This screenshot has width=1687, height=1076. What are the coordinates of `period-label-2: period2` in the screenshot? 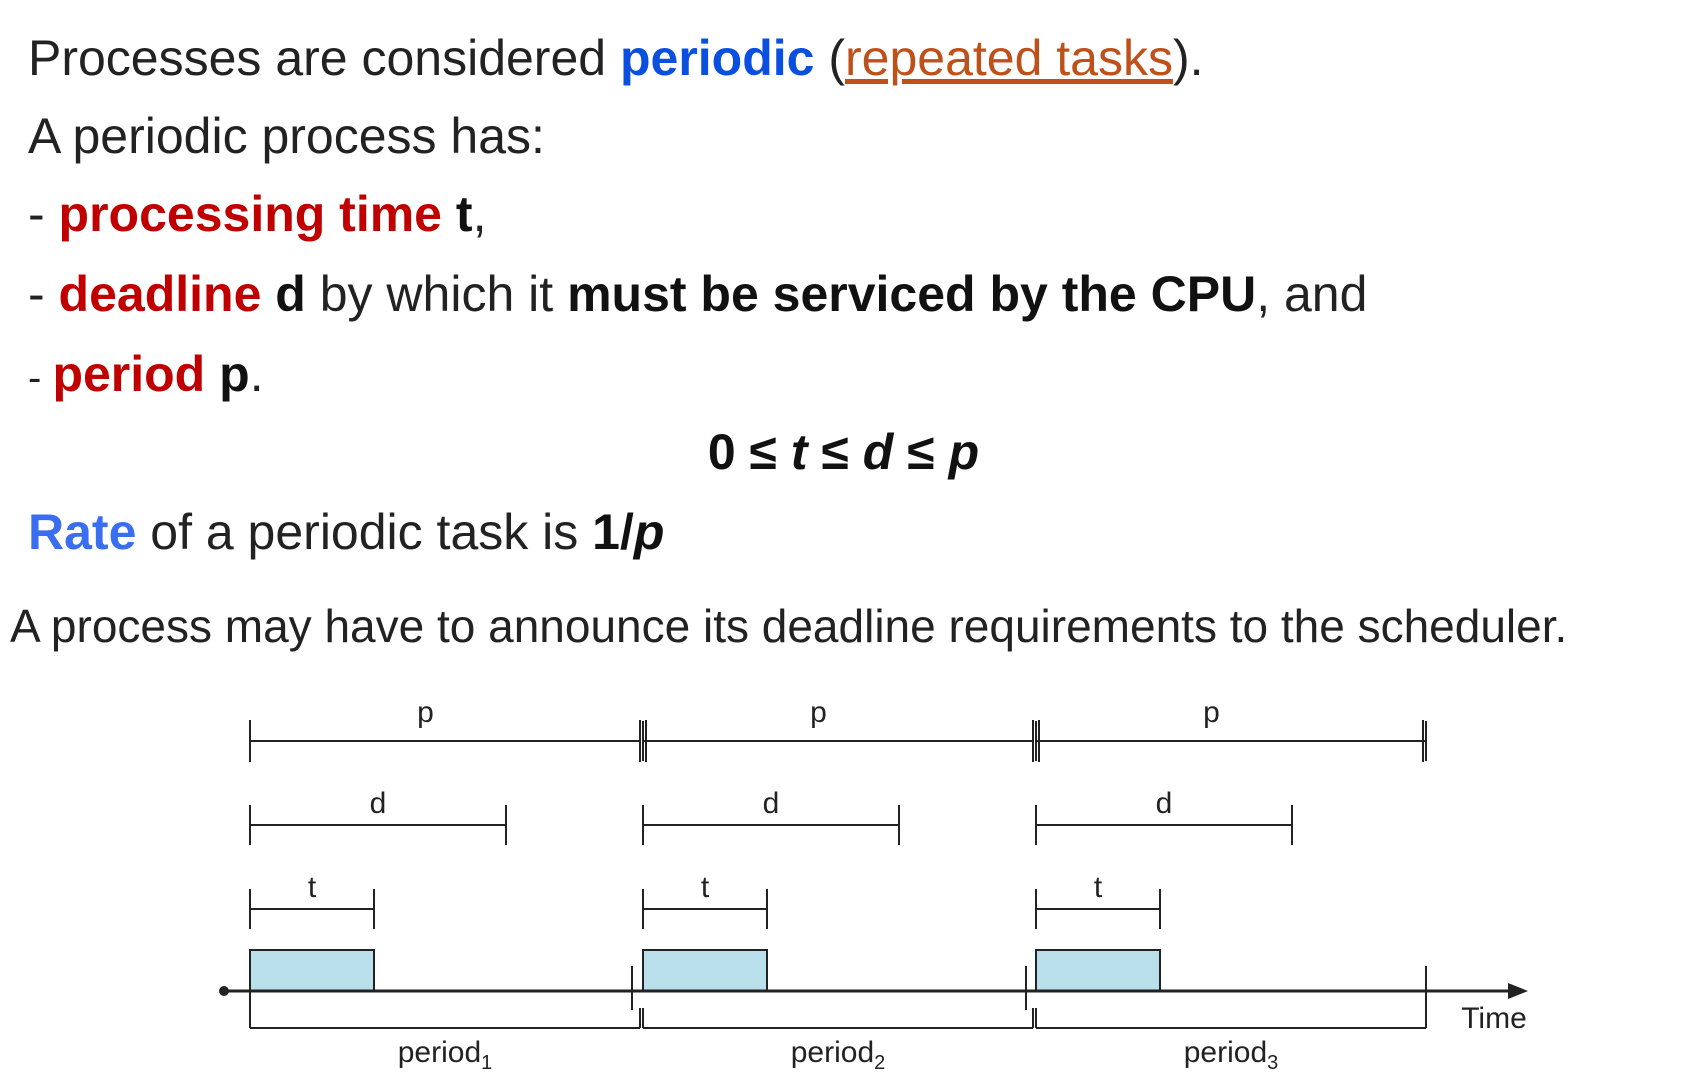 It's located at (838, 1055).